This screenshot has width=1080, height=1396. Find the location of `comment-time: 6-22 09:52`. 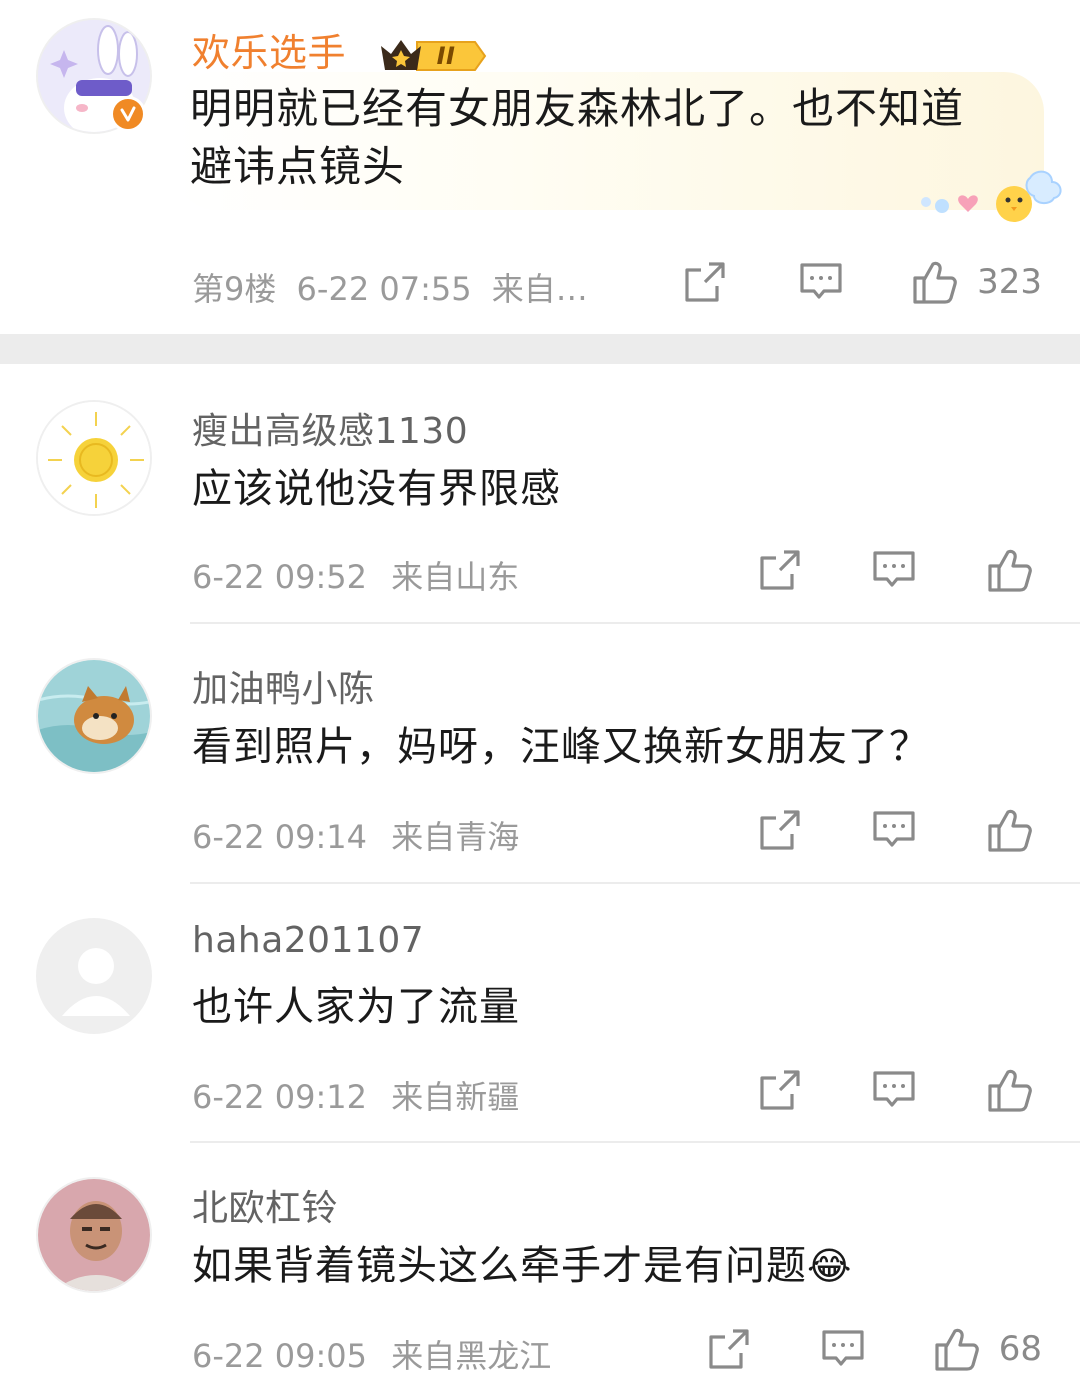

comment-time: 6-22 09:52 is located at coordinates (280, 577).